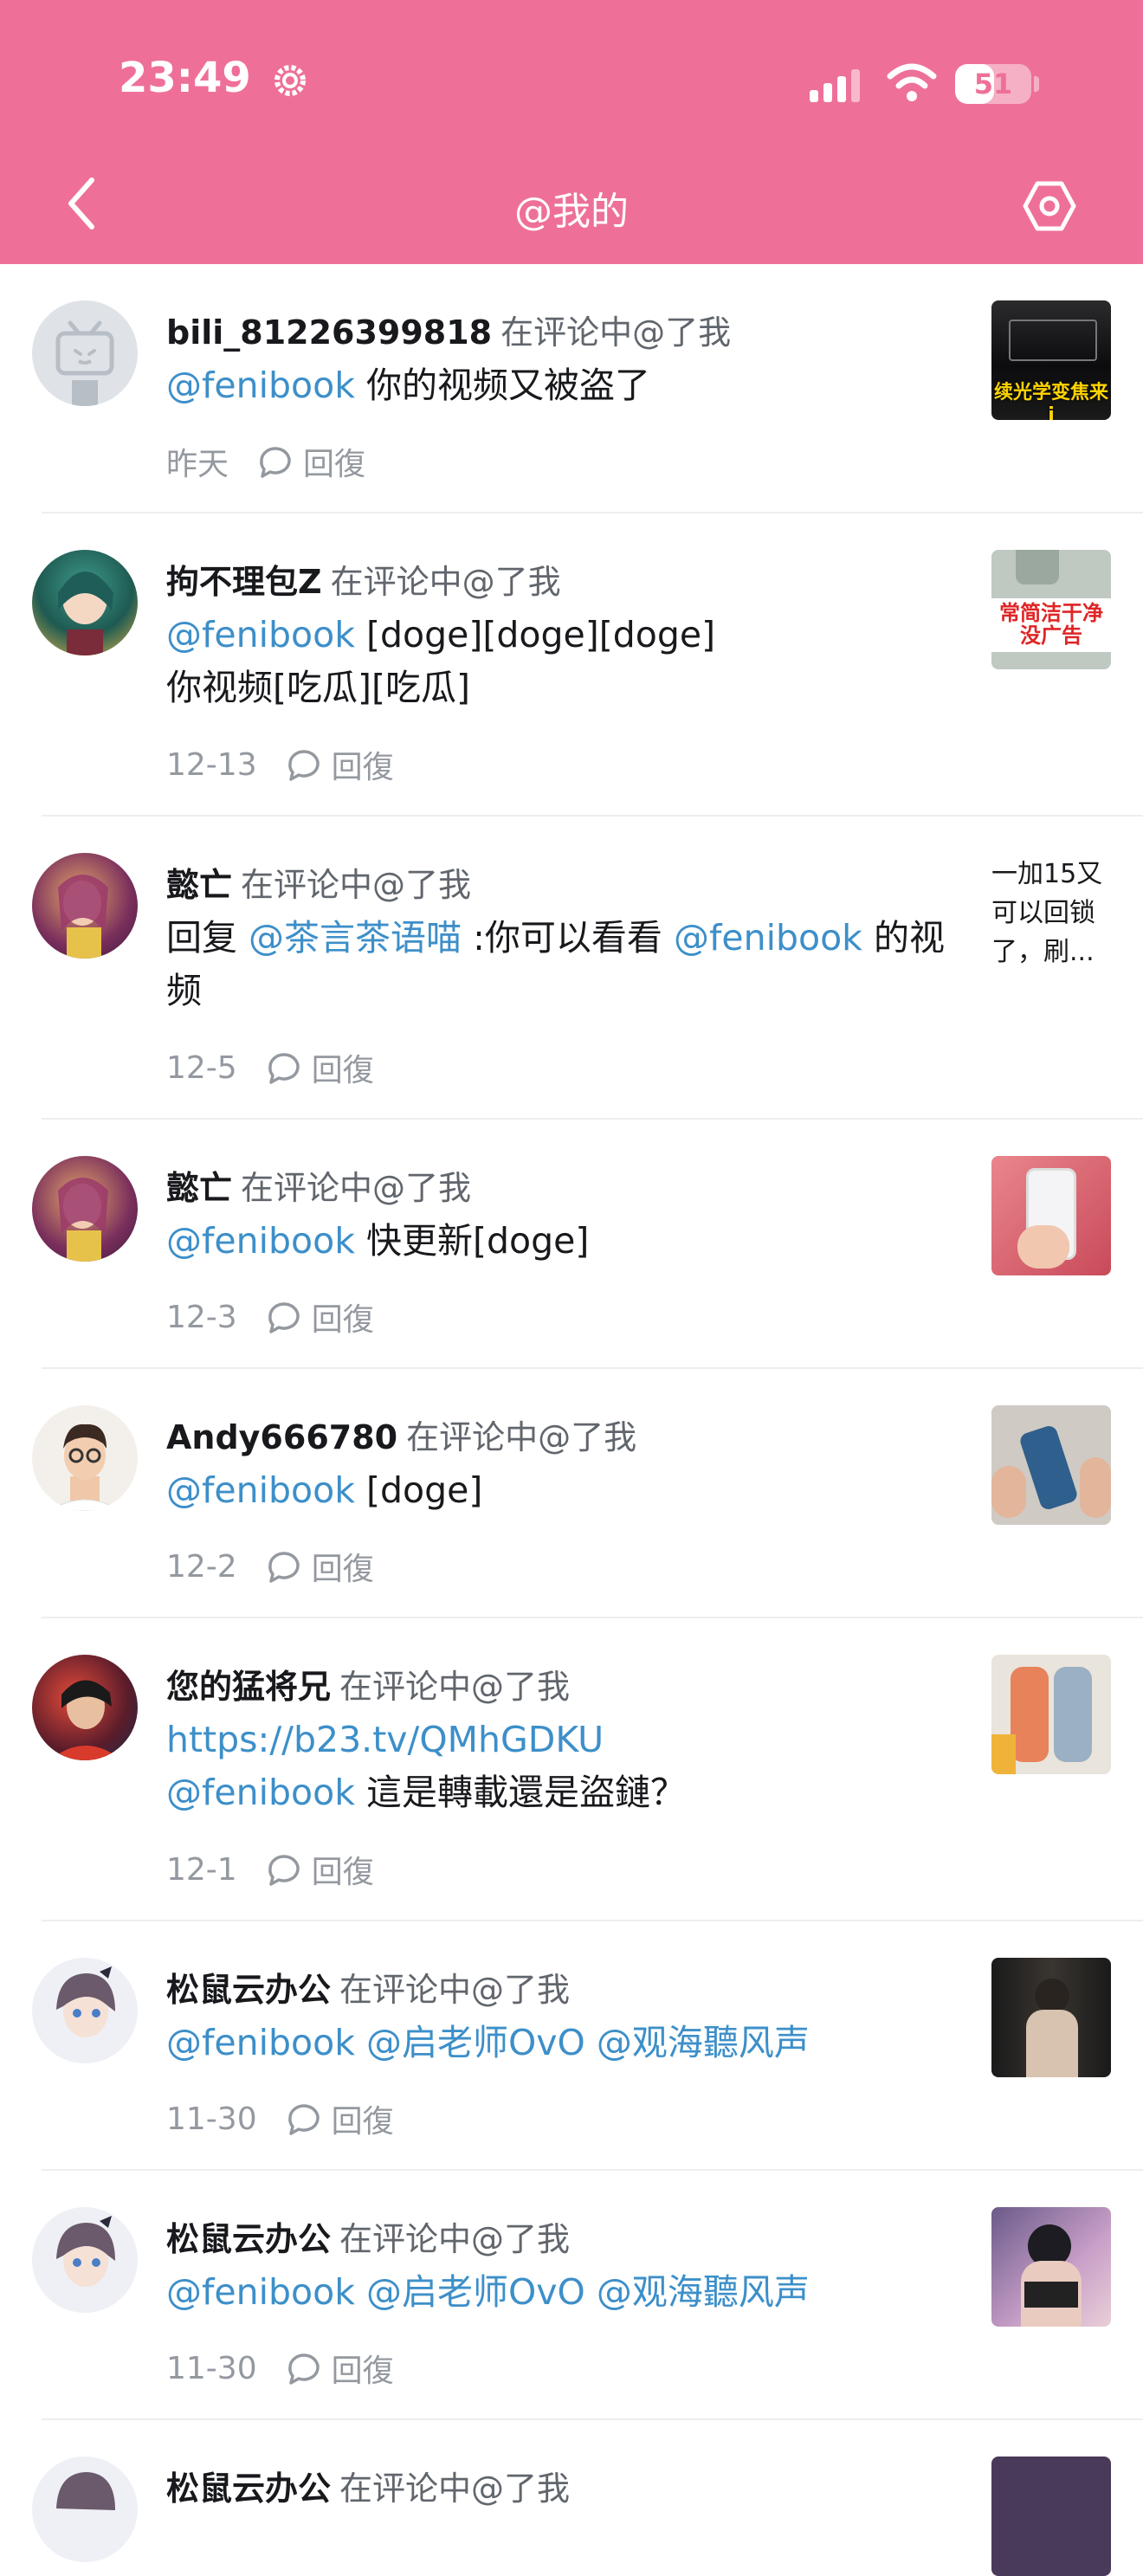 This screenshot has height=2576, width=1143. What do you see at coordinates (329, 332) in the screenshot?
I see `username: bili_81226399818` at bounding box center [329, 332].